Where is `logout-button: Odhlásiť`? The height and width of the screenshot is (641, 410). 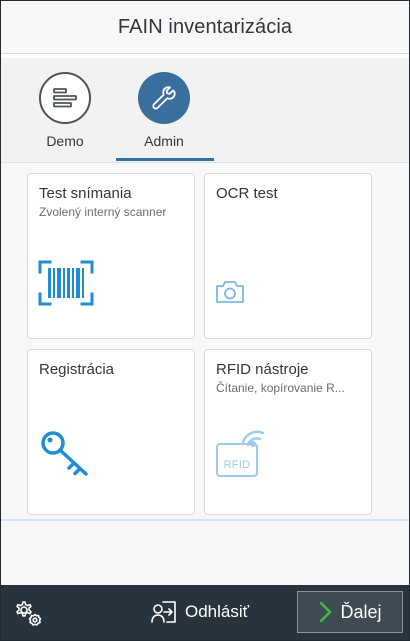 logout-button: Odhlásiť is located at coordinates (200, 612).